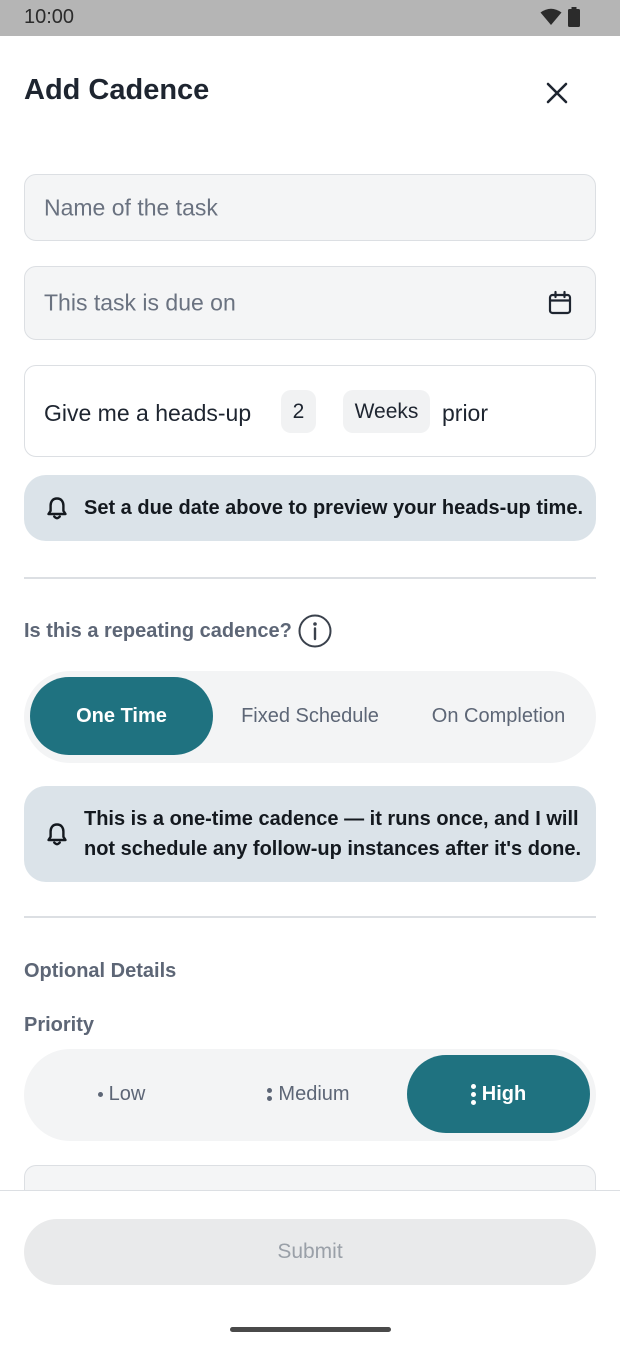 Image resolution: width=620 pixels, height=1348 pixels. Describe the element at coordinates (298, 411) in the screenshot. I see `heads-up-count: 2` at that location.